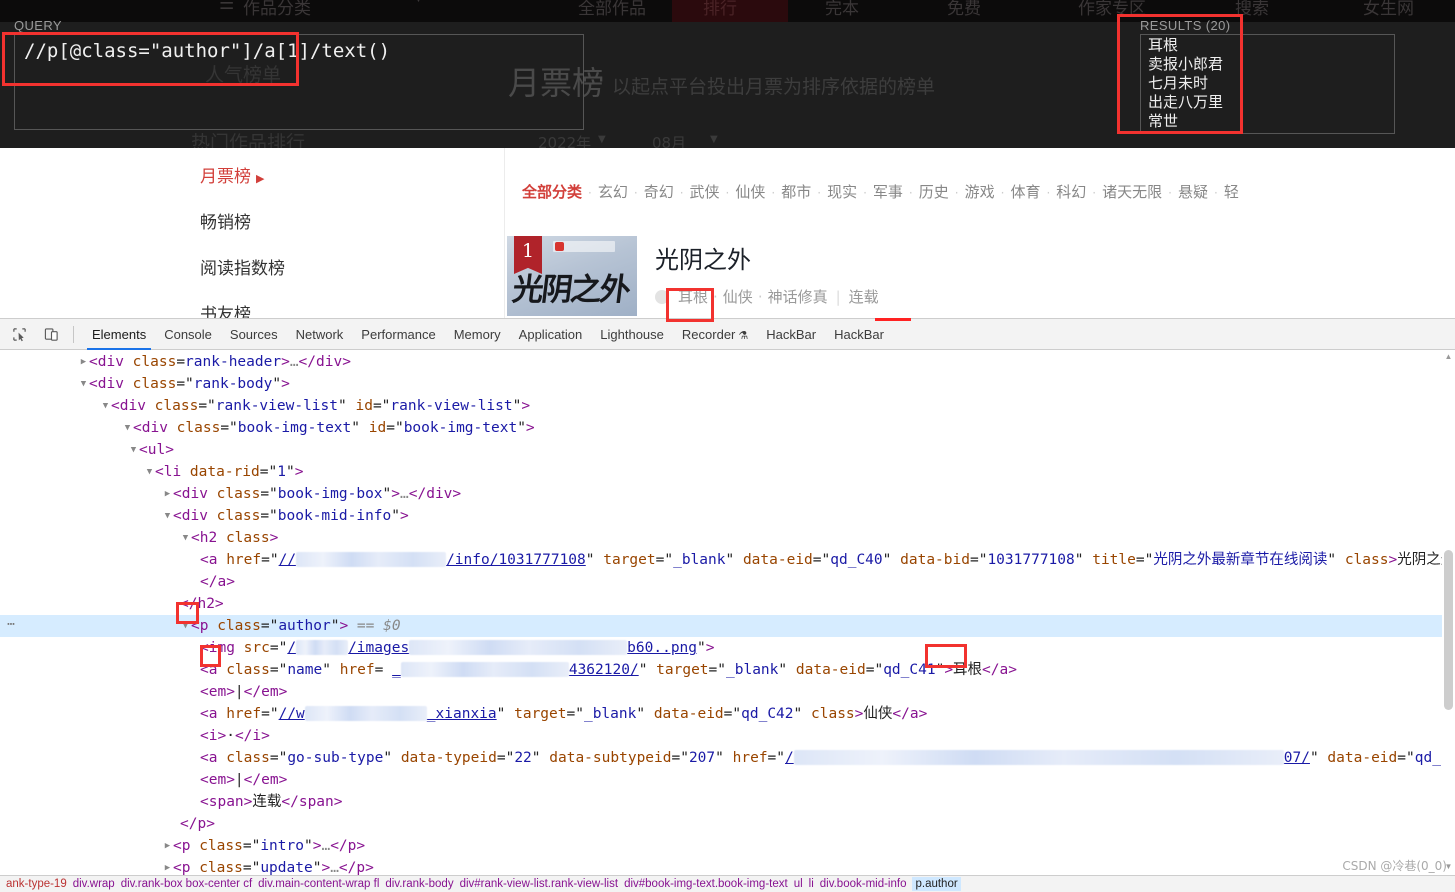 This screenshot has height=892, width=1455. What do you see at coordinates (613, 192) in the screenshot?
I see `category-xuanhuan: 玄幻` at bounding box center [613, 192].